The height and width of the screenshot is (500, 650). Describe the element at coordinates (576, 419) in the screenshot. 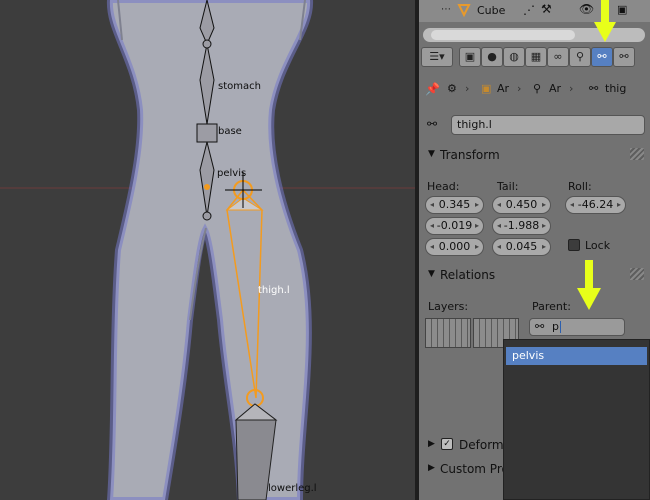

I see `parent-search-dropdown: pelvis` at that location.